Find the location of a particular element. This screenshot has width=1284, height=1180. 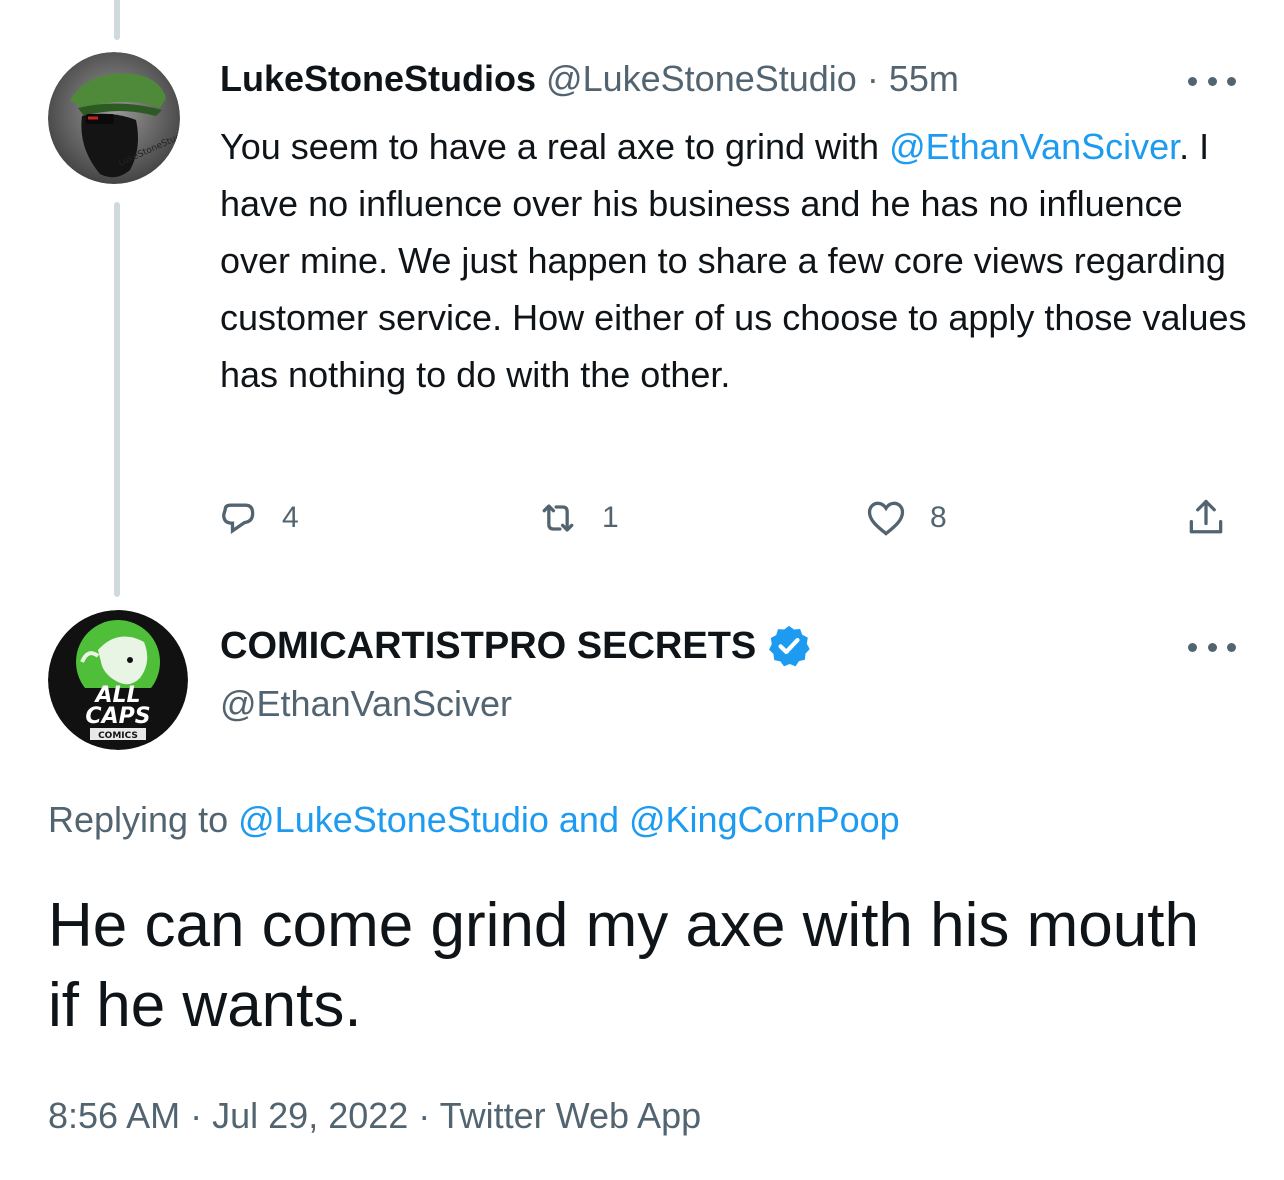

reply-icon is located at coordinates (238, 518).